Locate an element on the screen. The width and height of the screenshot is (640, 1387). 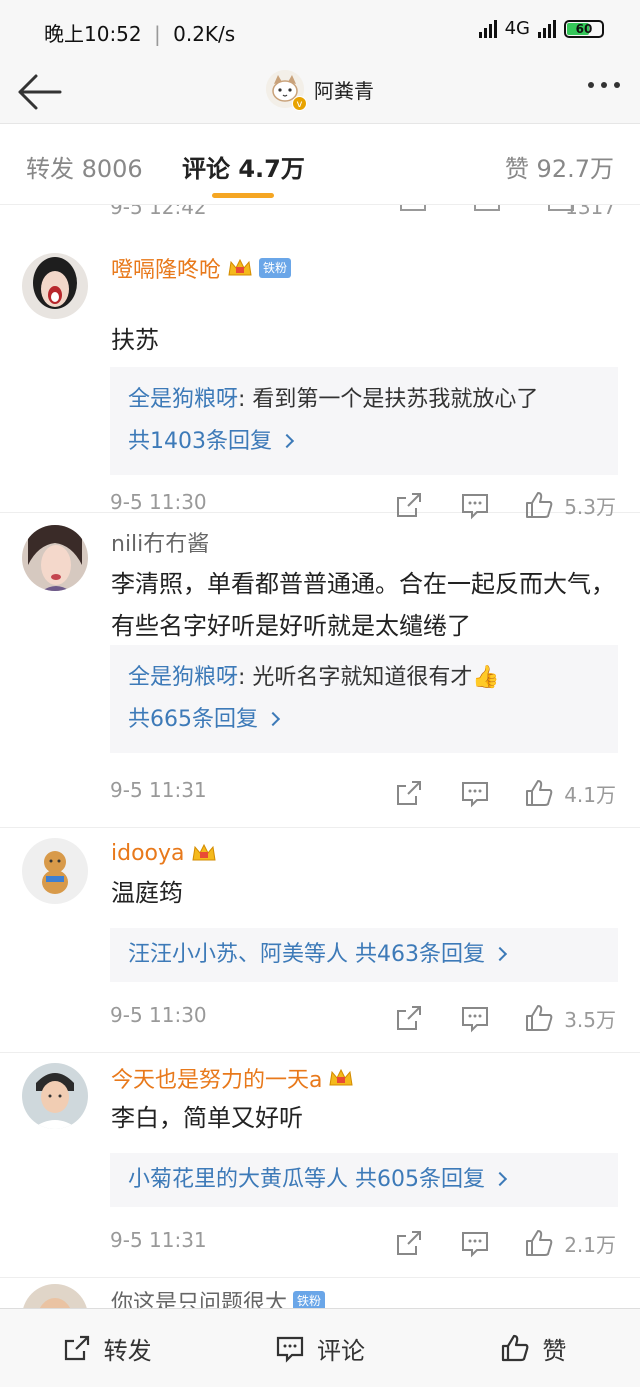
network-label: 4G is located at coordinates (517, 28).